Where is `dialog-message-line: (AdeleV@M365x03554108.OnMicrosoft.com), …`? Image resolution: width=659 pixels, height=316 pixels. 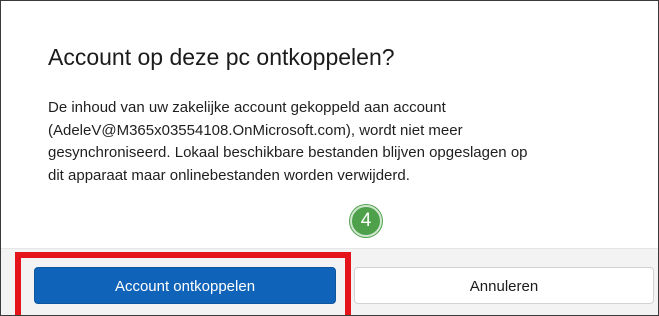
dialog-message-line: (AdeleV@M365x03554108.OnMicrosoft.com), … is located at coordinates (255, 130).